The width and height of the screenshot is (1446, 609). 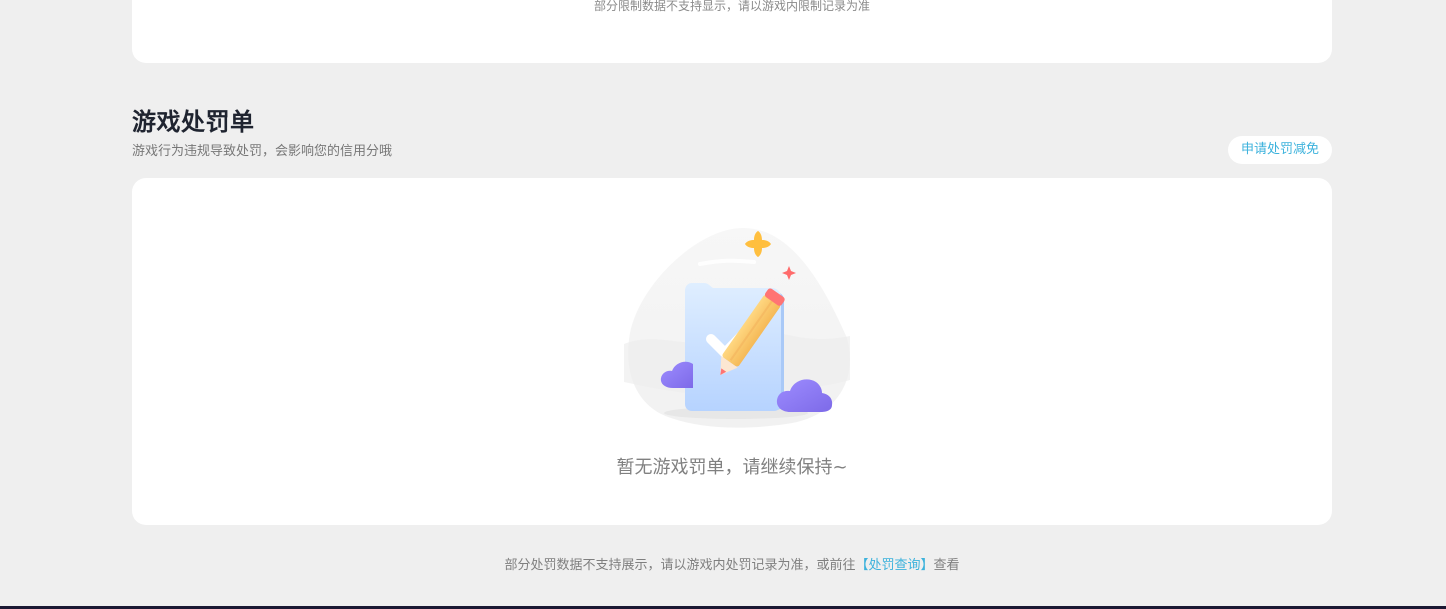 What do you see at coordinates (894, 565) in the screenshot?
I see `penalty-query-link: 【处罚查询】` at bounding box center [894, 565].